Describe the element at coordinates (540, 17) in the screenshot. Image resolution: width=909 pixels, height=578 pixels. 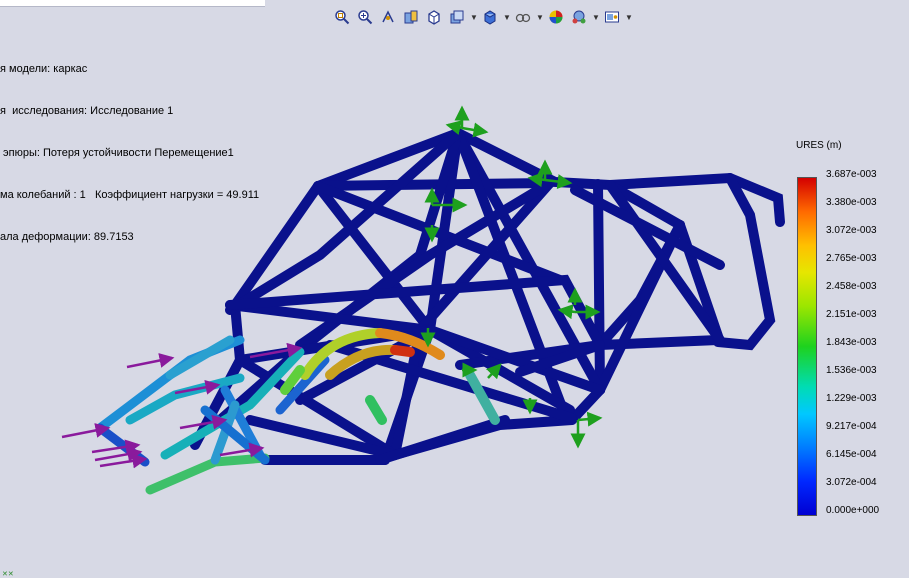
I see `edit-appearance-caret-icon: ▼` at that location.